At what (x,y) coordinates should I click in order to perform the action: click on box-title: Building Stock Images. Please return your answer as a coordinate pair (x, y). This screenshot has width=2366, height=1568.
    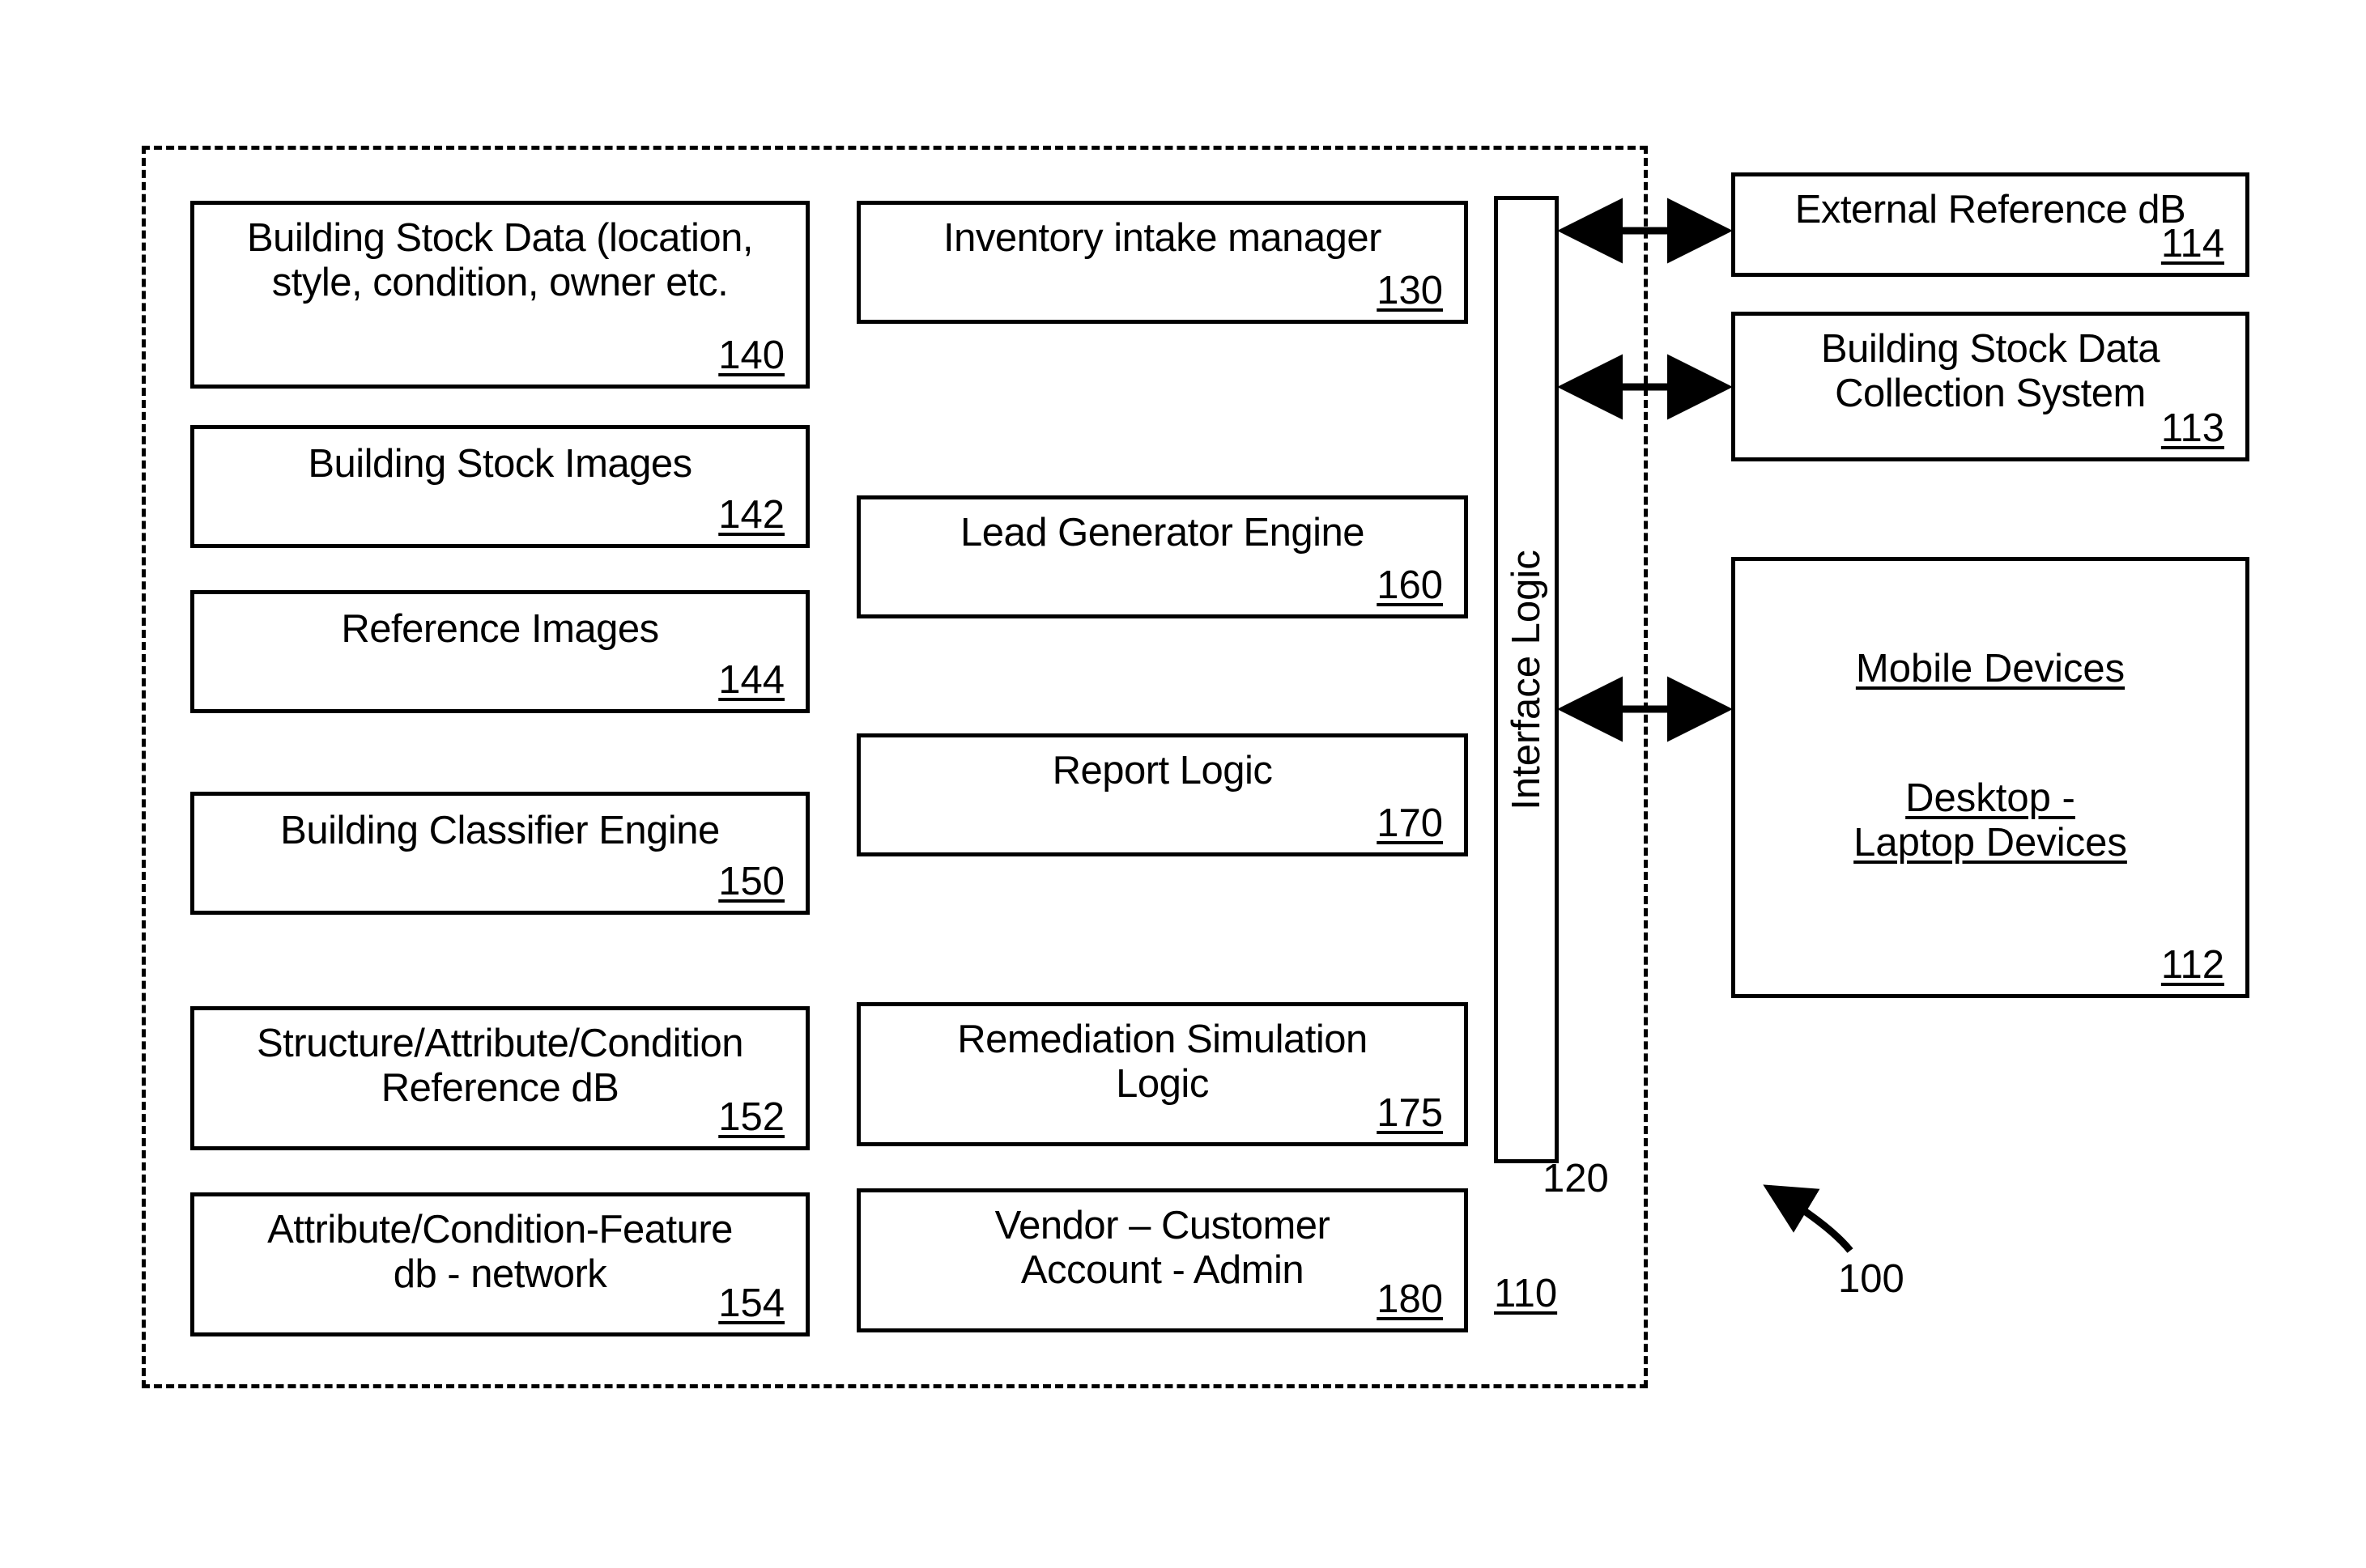
    Looking at the image, I should click on (500, 464).